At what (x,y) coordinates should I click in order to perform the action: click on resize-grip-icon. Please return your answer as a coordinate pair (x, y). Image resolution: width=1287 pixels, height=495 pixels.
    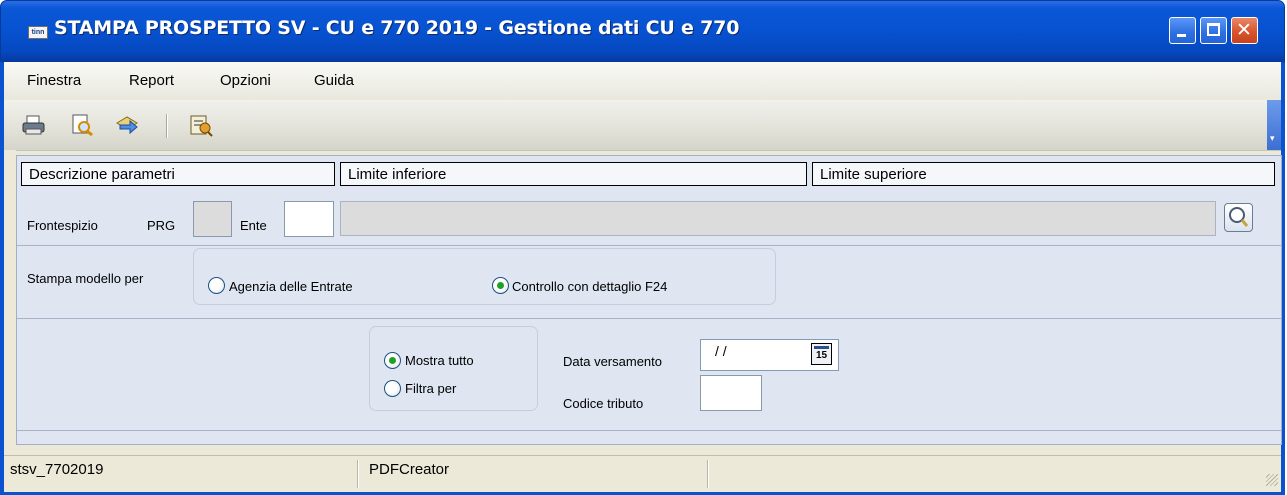
    Looking at the image, I should click on (1272, 480).